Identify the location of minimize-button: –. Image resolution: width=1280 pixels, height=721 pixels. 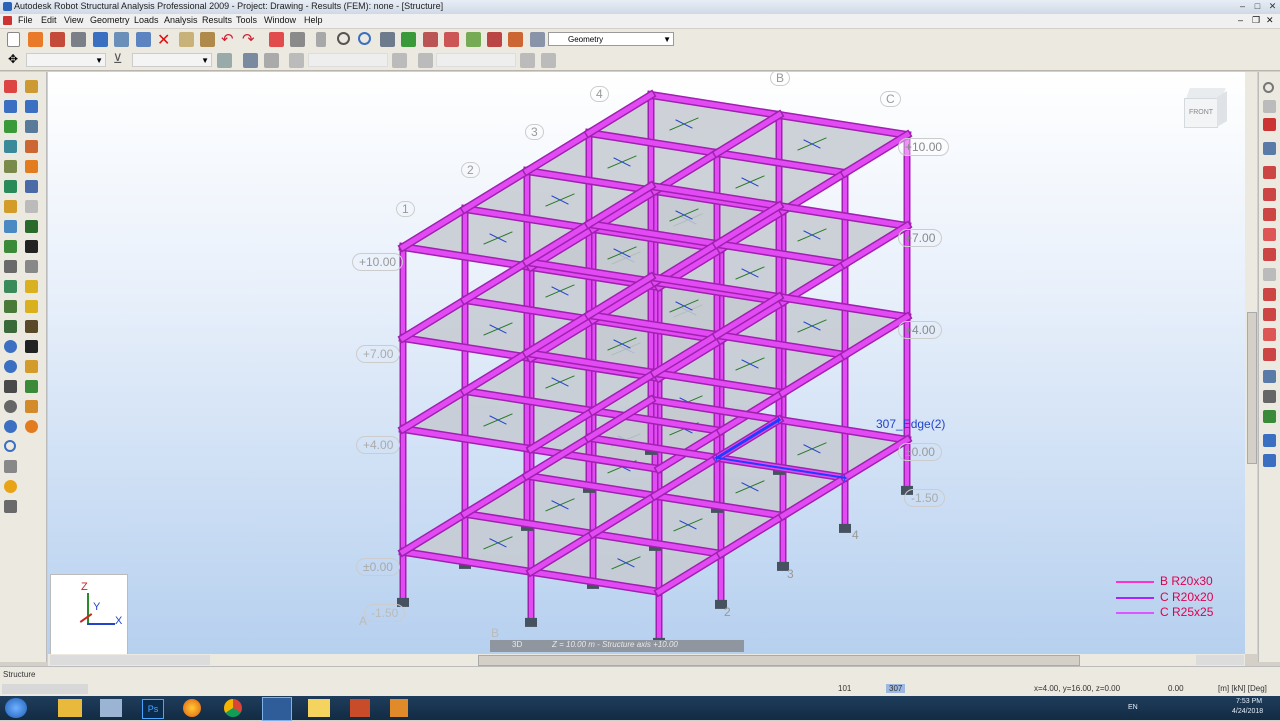
(1242, 6).